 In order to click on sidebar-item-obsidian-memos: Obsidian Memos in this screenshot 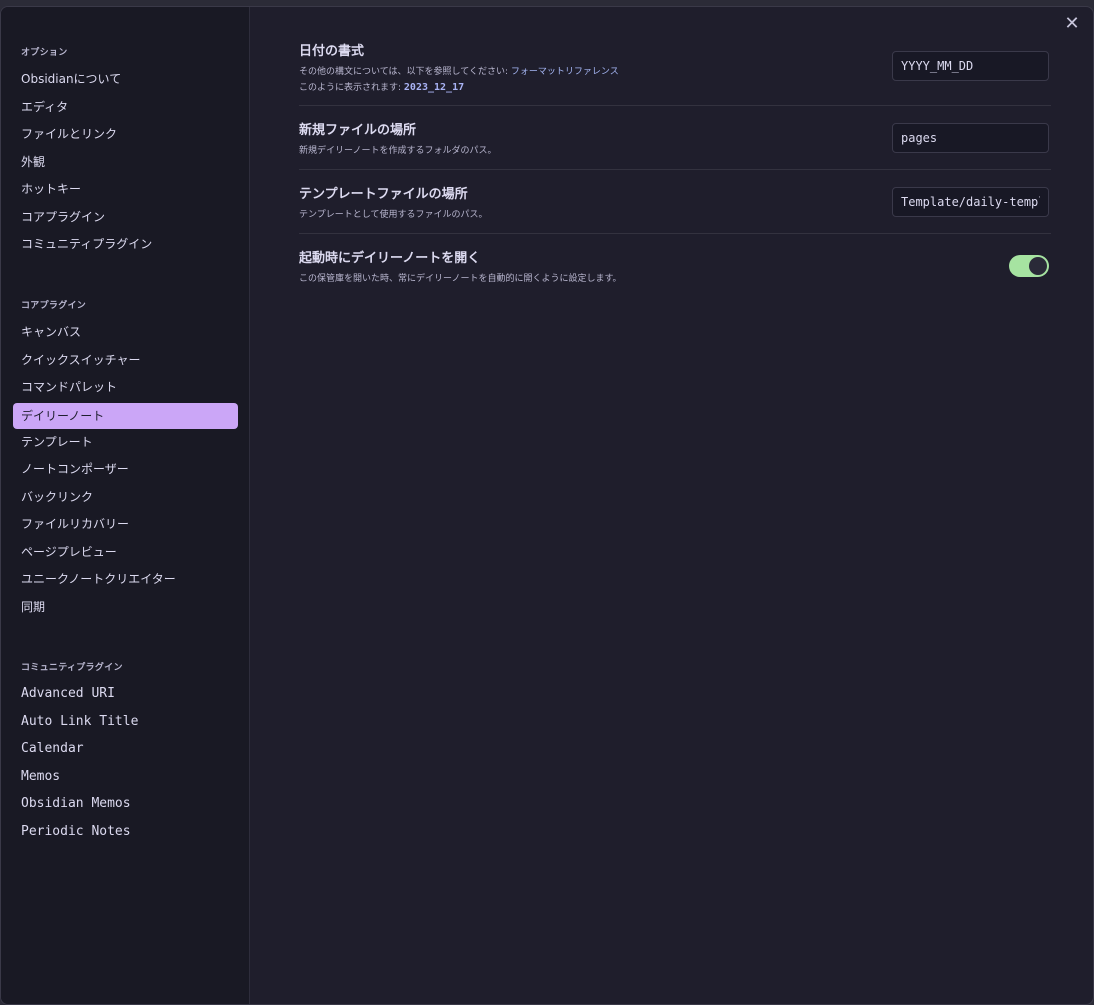, I will do `click(125, 804)`.